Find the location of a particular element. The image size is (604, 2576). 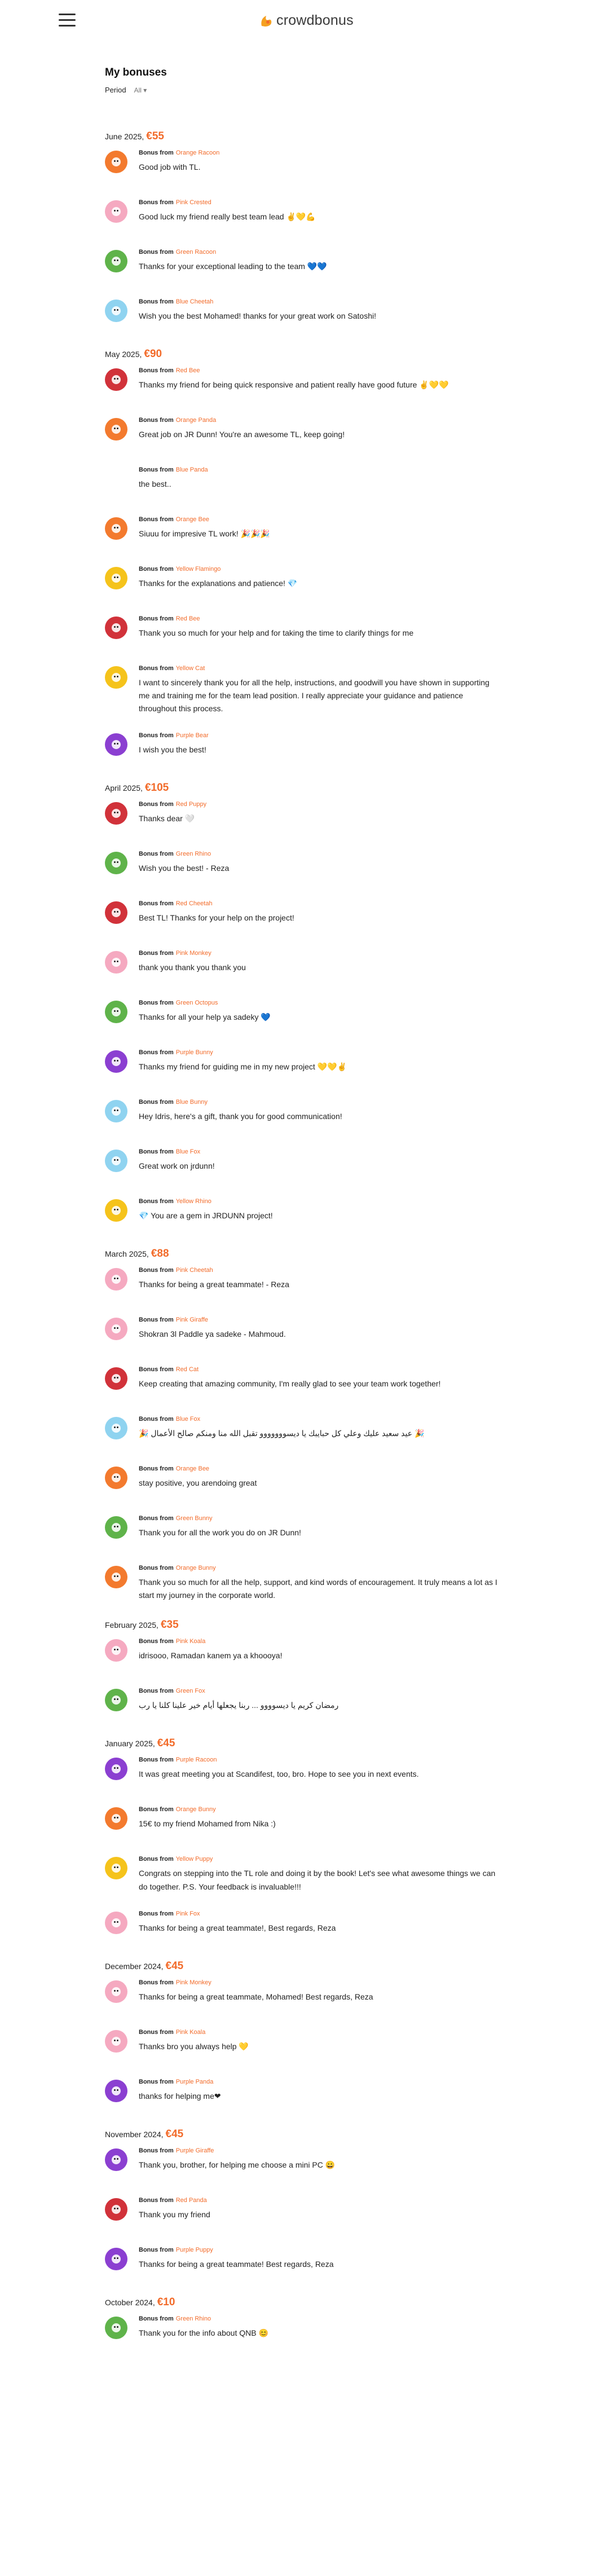

bonus-item: Bonus from Blue Panda the best.. is located at coordinates (302, 482).